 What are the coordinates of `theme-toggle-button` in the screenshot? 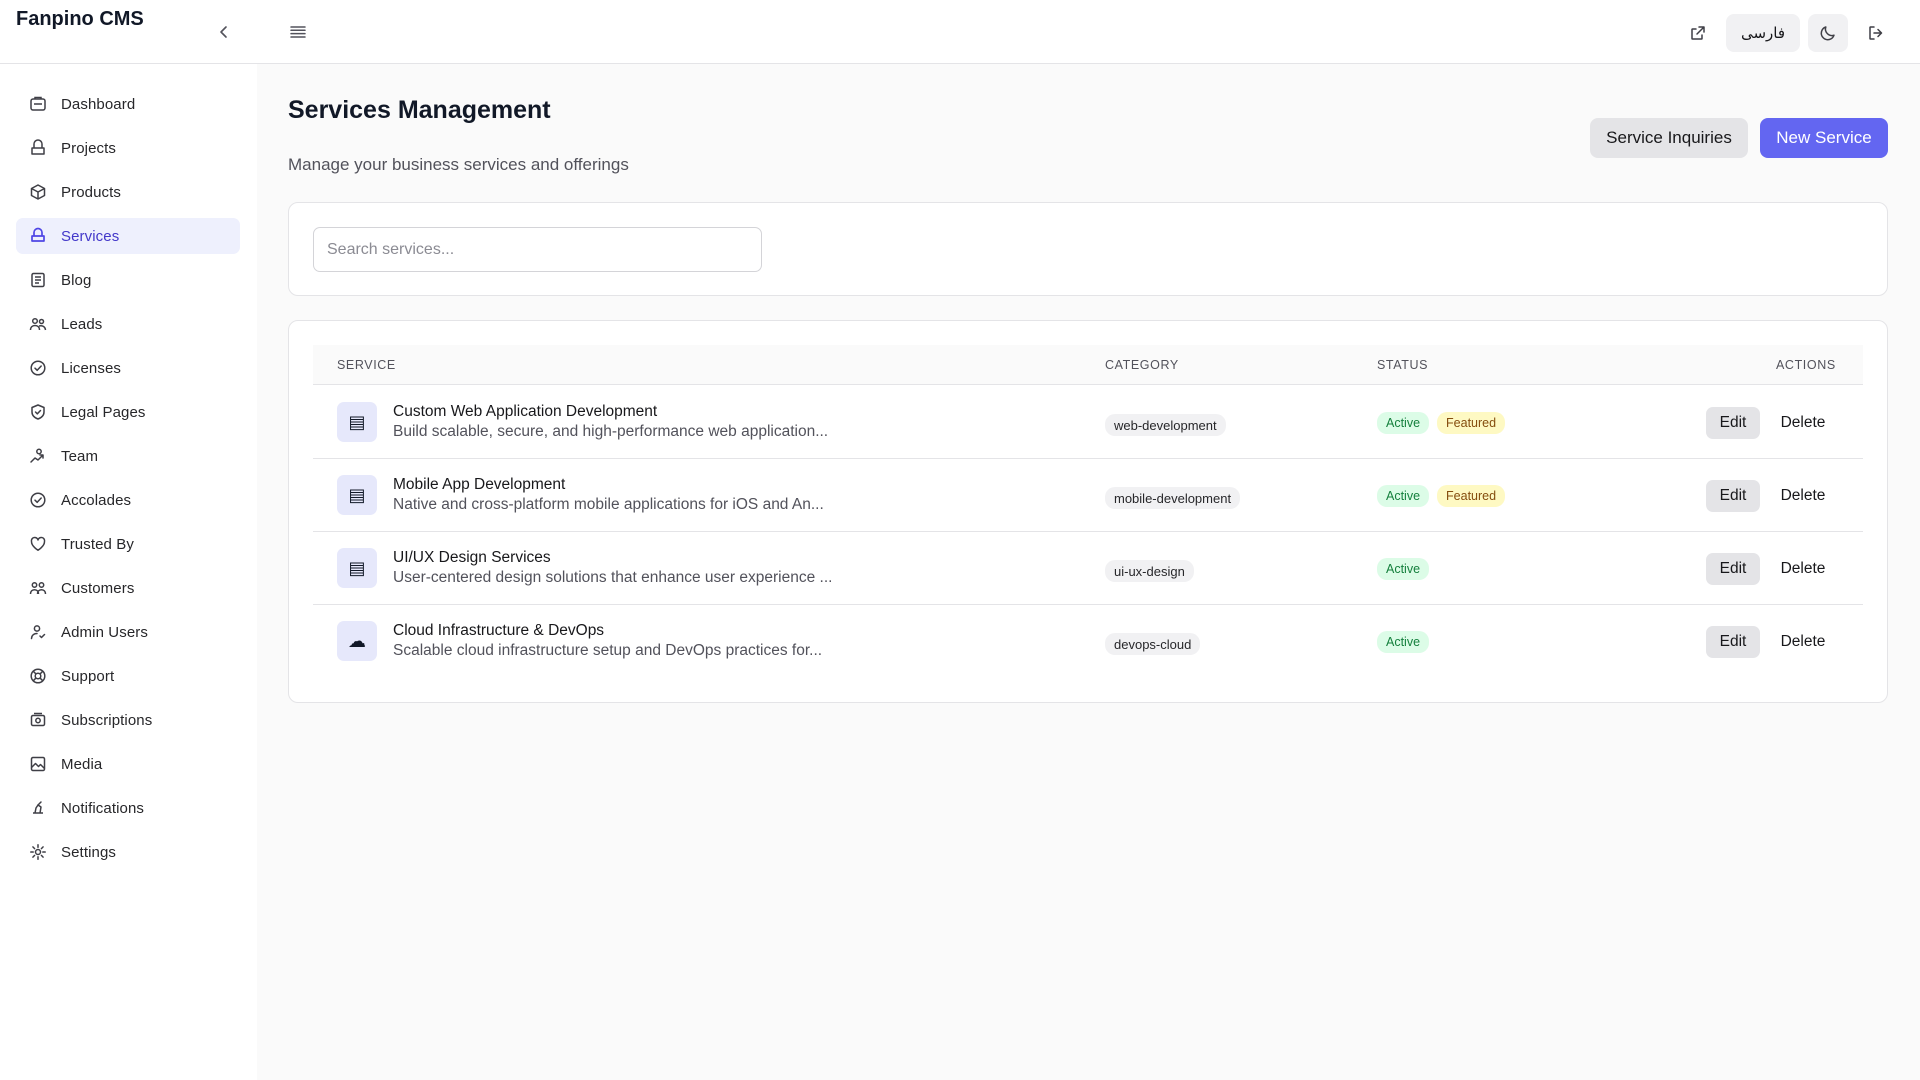 It's located at (1828, 33).